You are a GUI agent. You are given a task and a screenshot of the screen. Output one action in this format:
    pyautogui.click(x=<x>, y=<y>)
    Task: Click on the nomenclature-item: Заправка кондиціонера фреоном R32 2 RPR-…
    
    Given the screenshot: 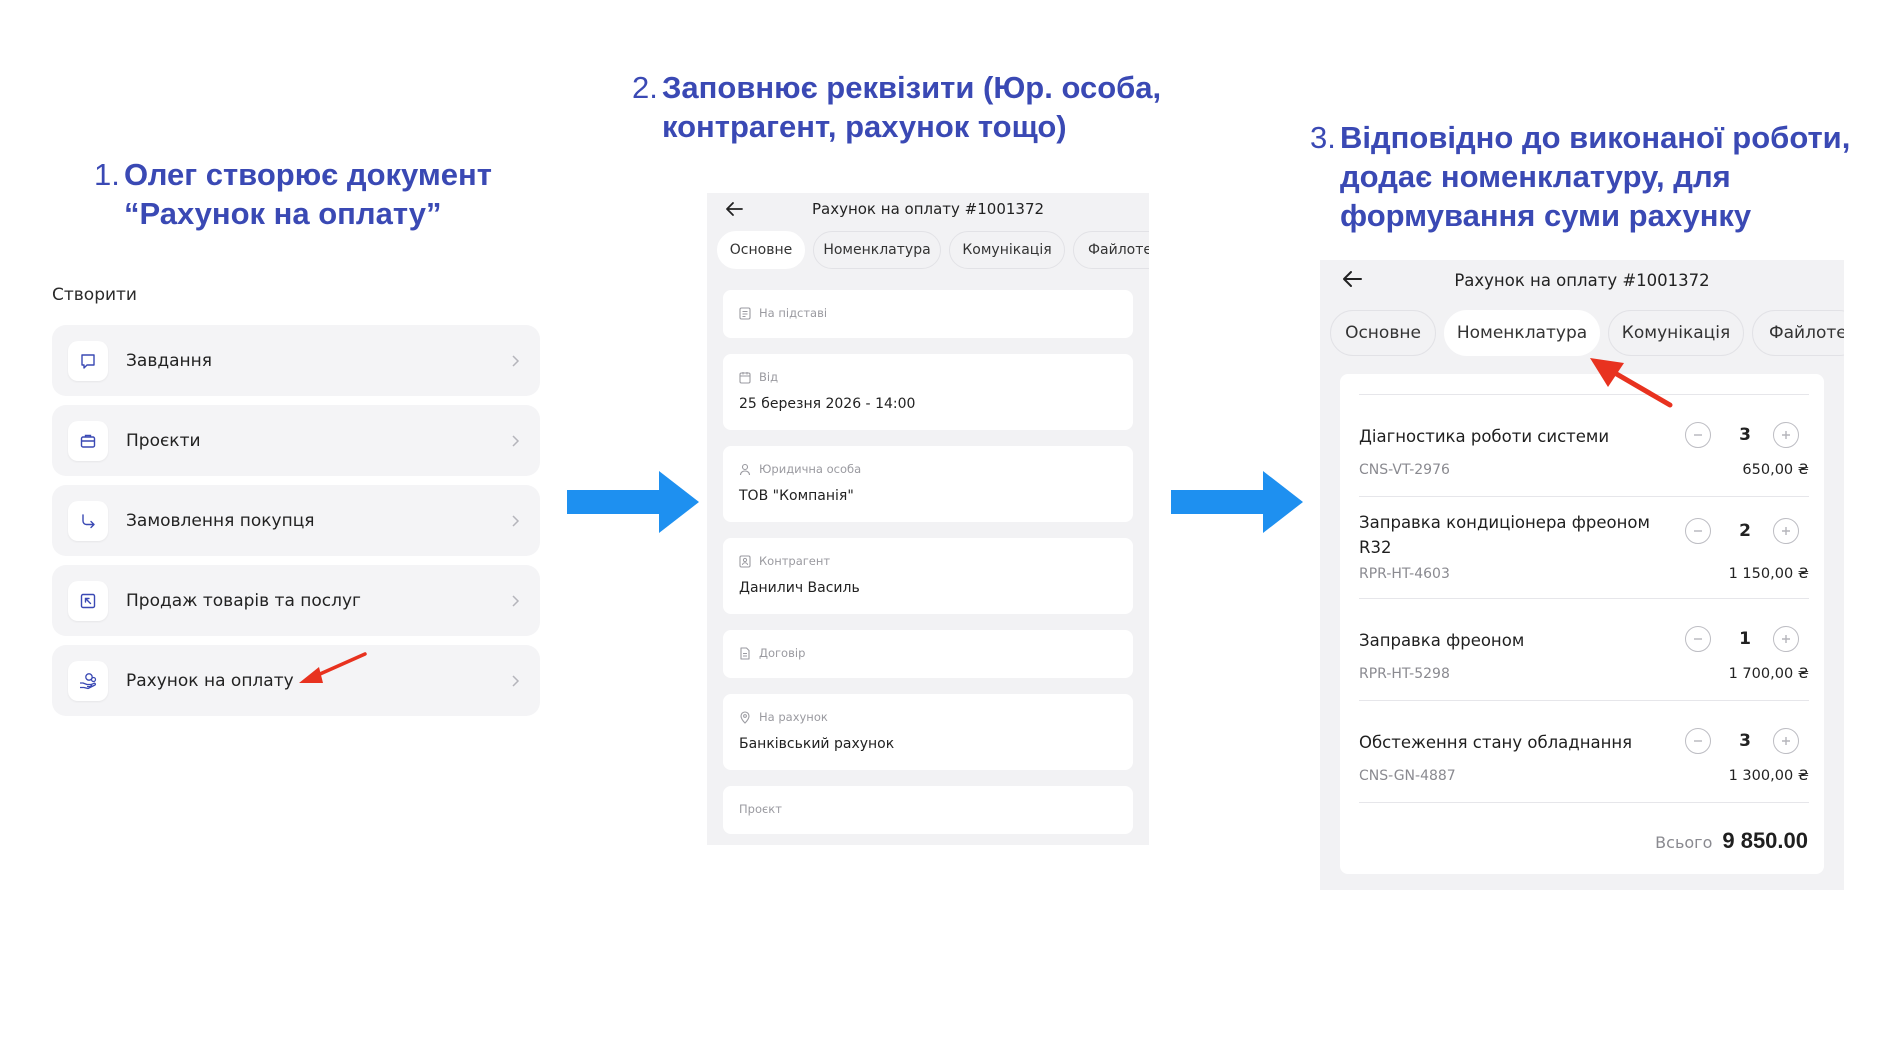 What is the action you would take?
    pyautogui.click(x=1584, y=546)
    